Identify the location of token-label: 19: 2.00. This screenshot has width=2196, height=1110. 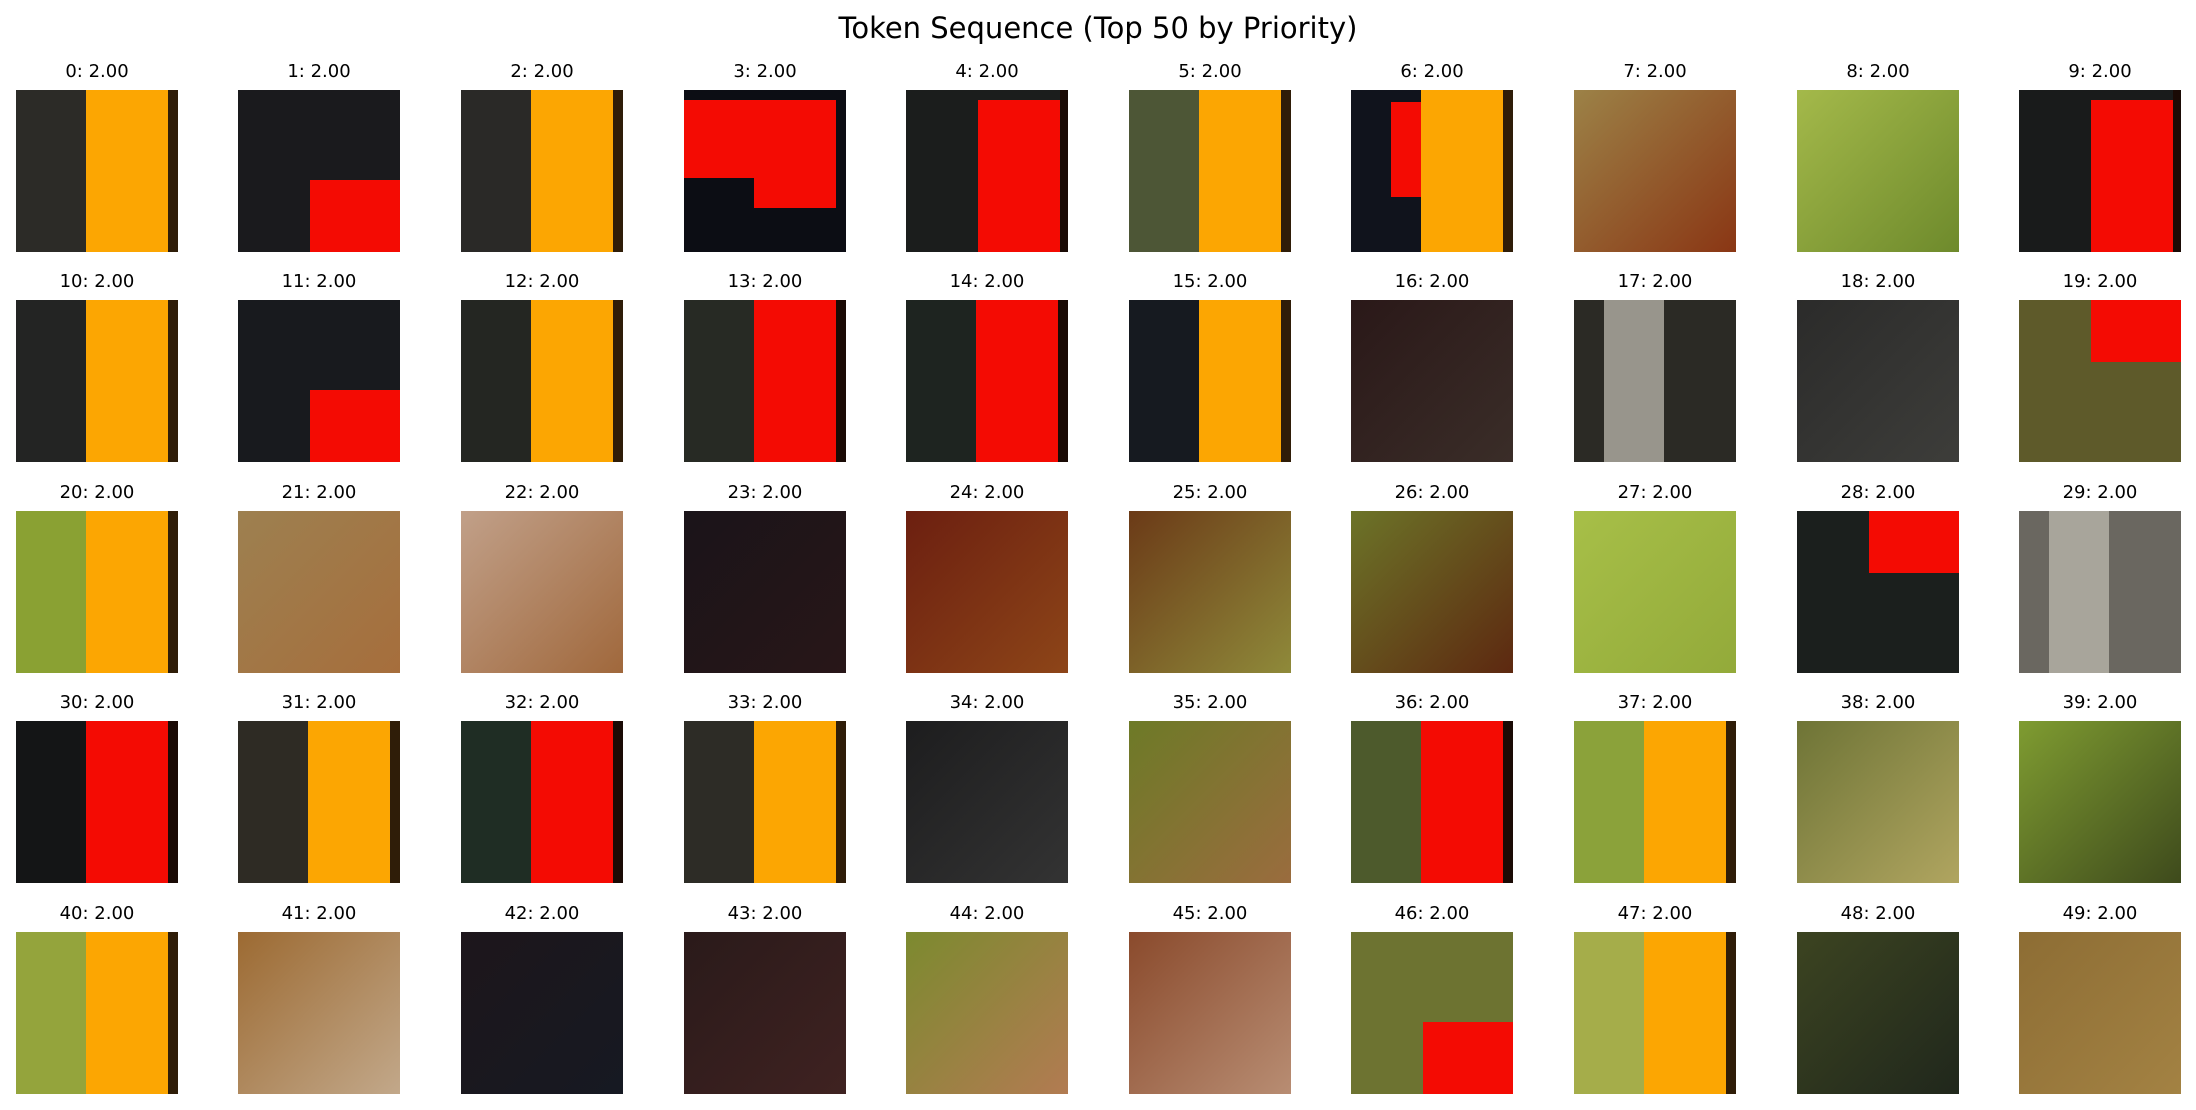
(2100, 281).